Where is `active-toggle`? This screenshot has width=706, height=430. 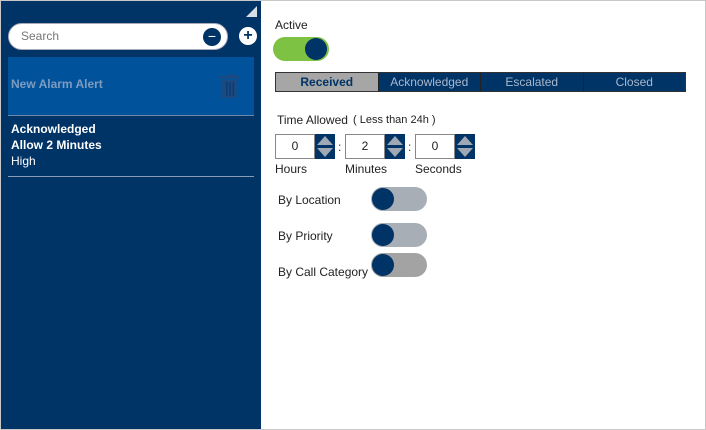
active-toggle is located at coordinates (301, 49).